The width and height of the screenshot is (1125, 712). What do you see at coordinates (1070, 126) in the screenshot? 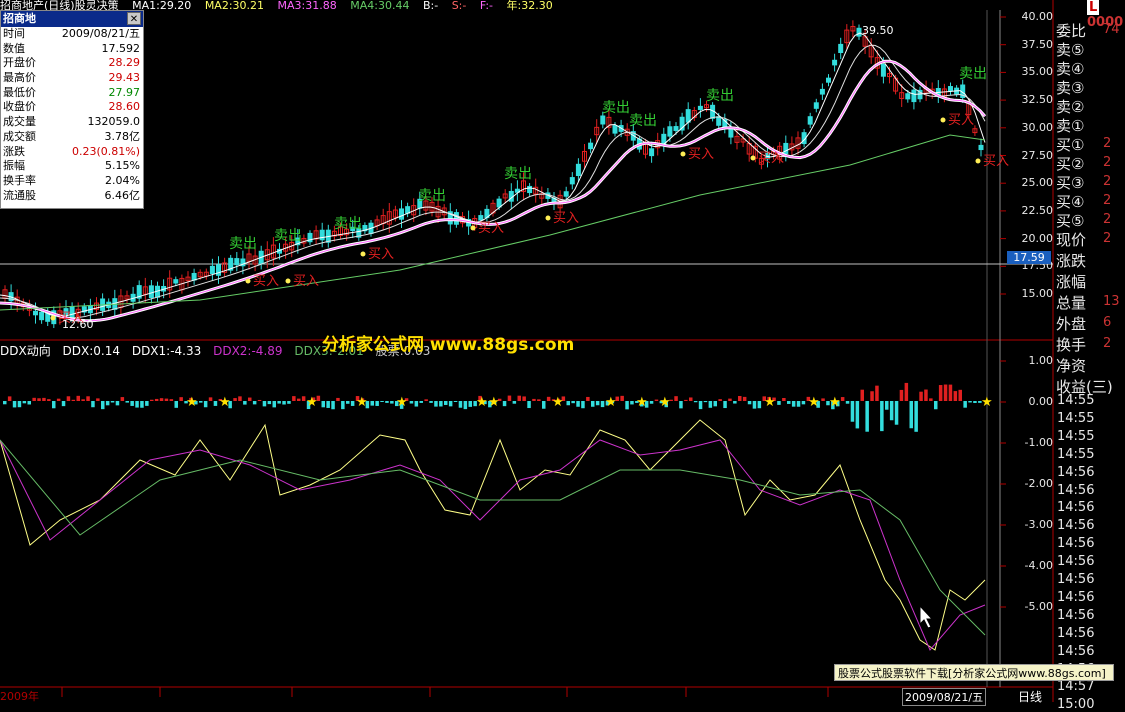
I see `quote-label: 卖①` at bounding box center [1070, 126].